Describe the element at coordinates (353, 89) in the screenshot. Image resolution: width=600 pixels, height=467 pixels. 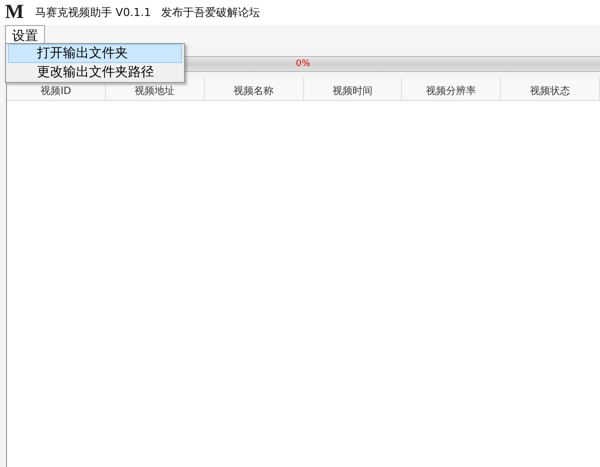
I see `column-header: 视频时间` at that location.